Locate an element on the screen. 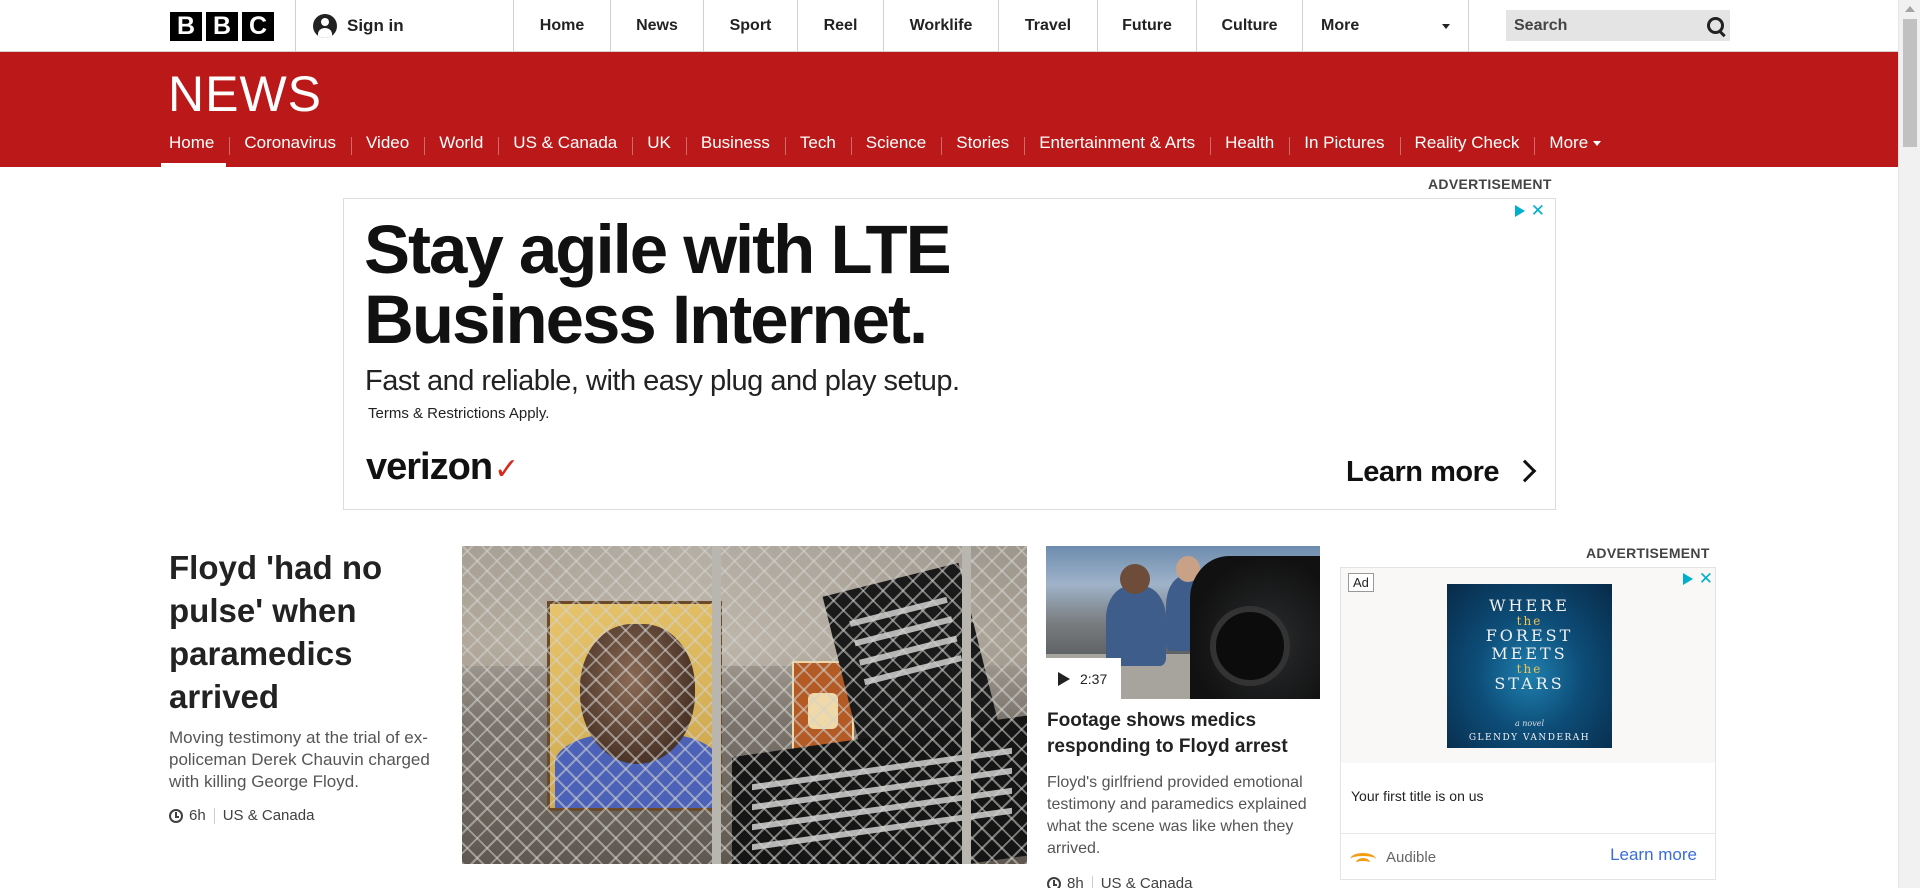 The height and width of the screenshot is (888, 1920). user-icon is located at coordinates (325, 26).